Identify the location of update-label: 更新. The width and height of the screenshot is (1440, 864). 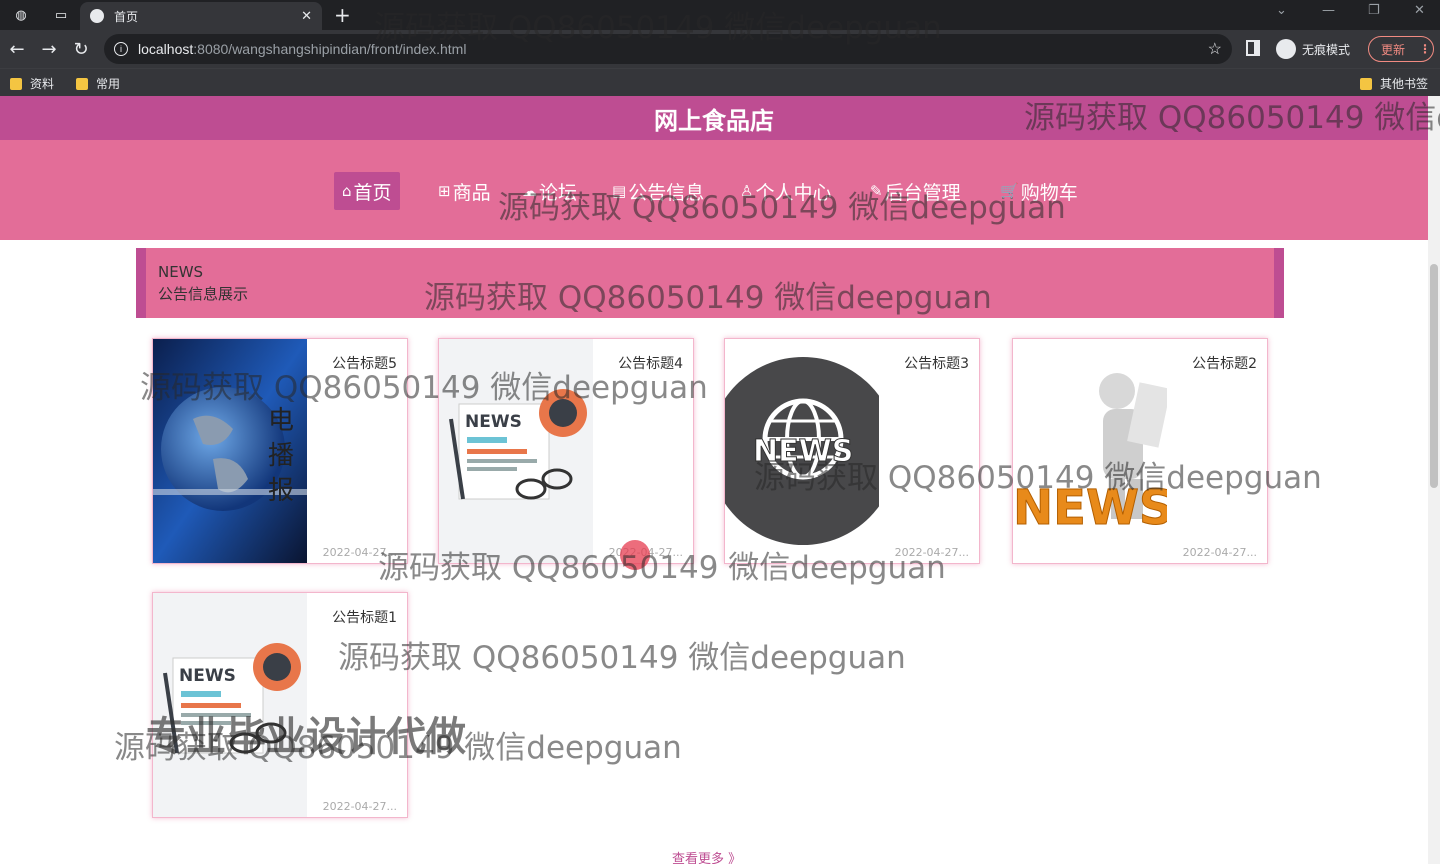
(1393, 49).